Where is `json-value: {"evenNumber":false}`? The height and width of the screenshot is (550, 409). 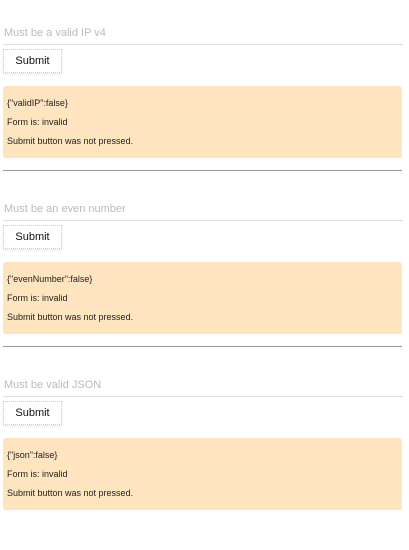 json-value: {"evenNumber":false} is located at coordinates (50, 279).